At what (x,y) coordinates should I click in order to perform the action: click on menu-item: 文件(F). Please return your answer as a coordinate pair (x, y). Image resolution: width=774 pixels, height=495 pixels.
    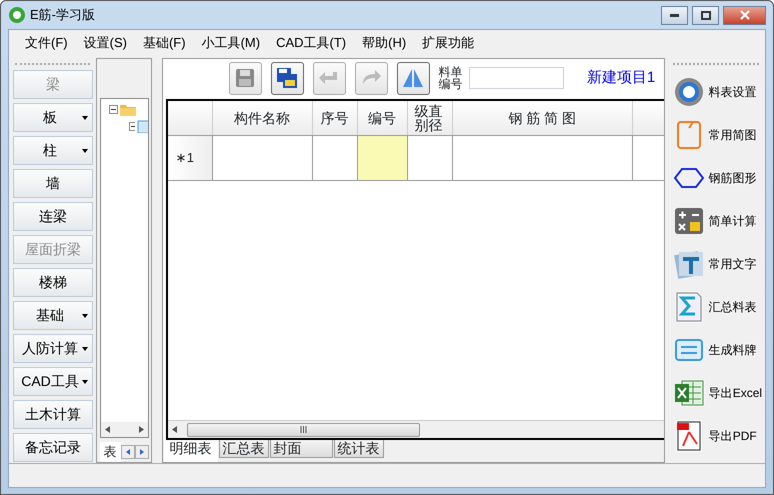
    Looking at the image, I should click on (46, 43).